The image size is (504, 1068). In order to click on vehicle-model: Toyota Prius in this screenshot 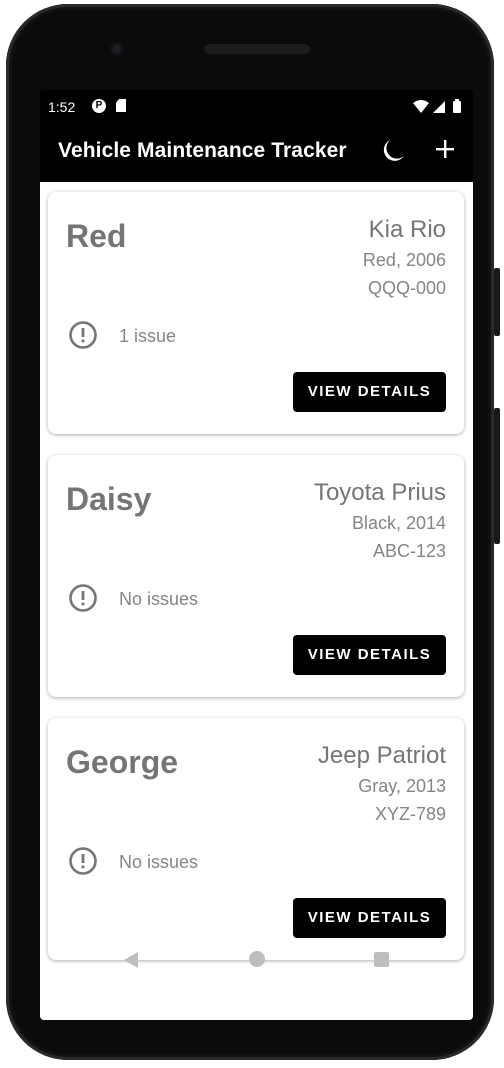, I will do `click(379, 492)`.